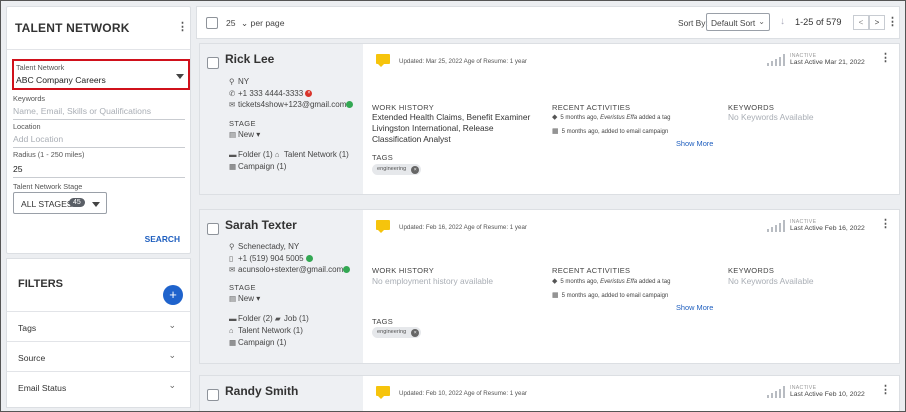  What do you see at coordinates (82, 111) in the screenshot?
I see `keywords-input: Name, Email, Skills or Qualifications` at bounding box center [82, 111].